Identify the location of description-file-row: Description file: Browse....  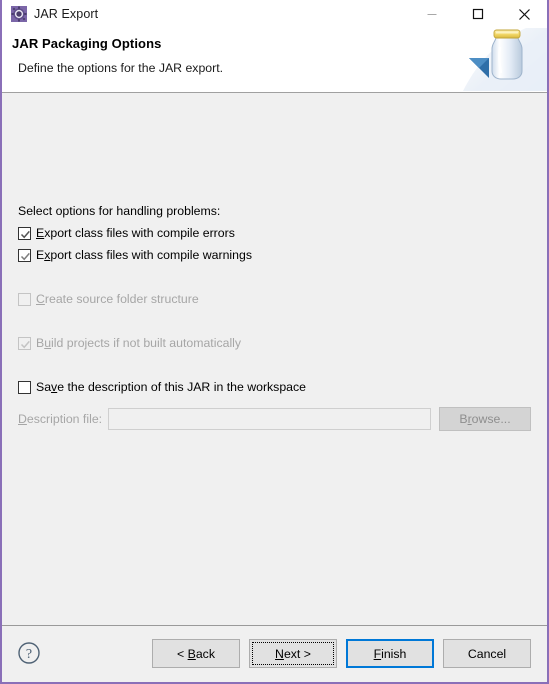
(274, 419).